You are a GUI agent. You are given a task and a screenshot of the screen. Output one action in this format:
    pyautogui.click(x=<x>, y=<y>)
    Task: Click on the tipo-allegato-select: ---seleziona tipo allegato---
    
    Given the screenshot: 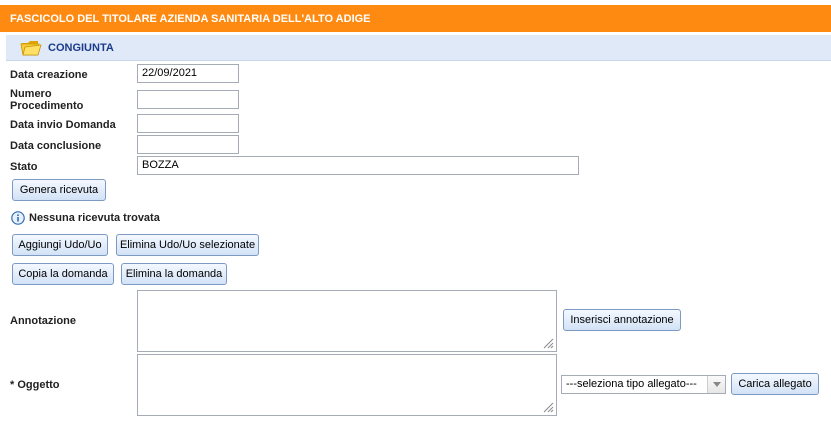 What is the action you would take?
    pyautogui.click(x=643, y=384)
    